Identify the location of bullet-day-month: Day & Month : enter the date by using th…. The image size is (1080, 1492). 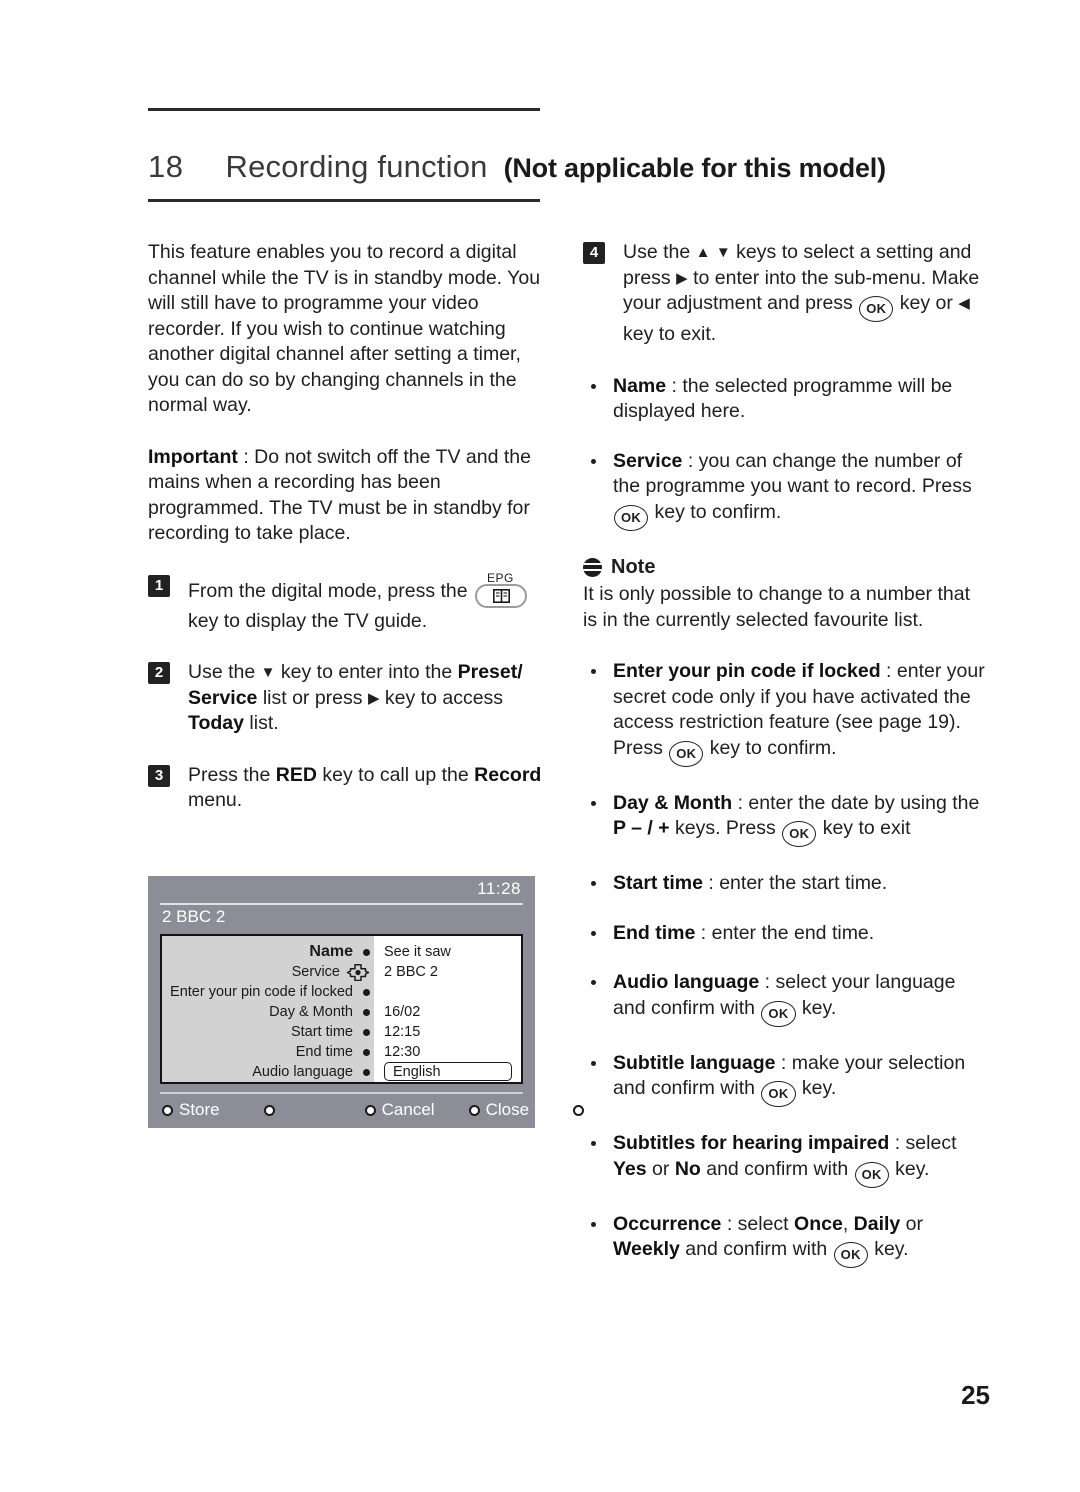
(785, 819).